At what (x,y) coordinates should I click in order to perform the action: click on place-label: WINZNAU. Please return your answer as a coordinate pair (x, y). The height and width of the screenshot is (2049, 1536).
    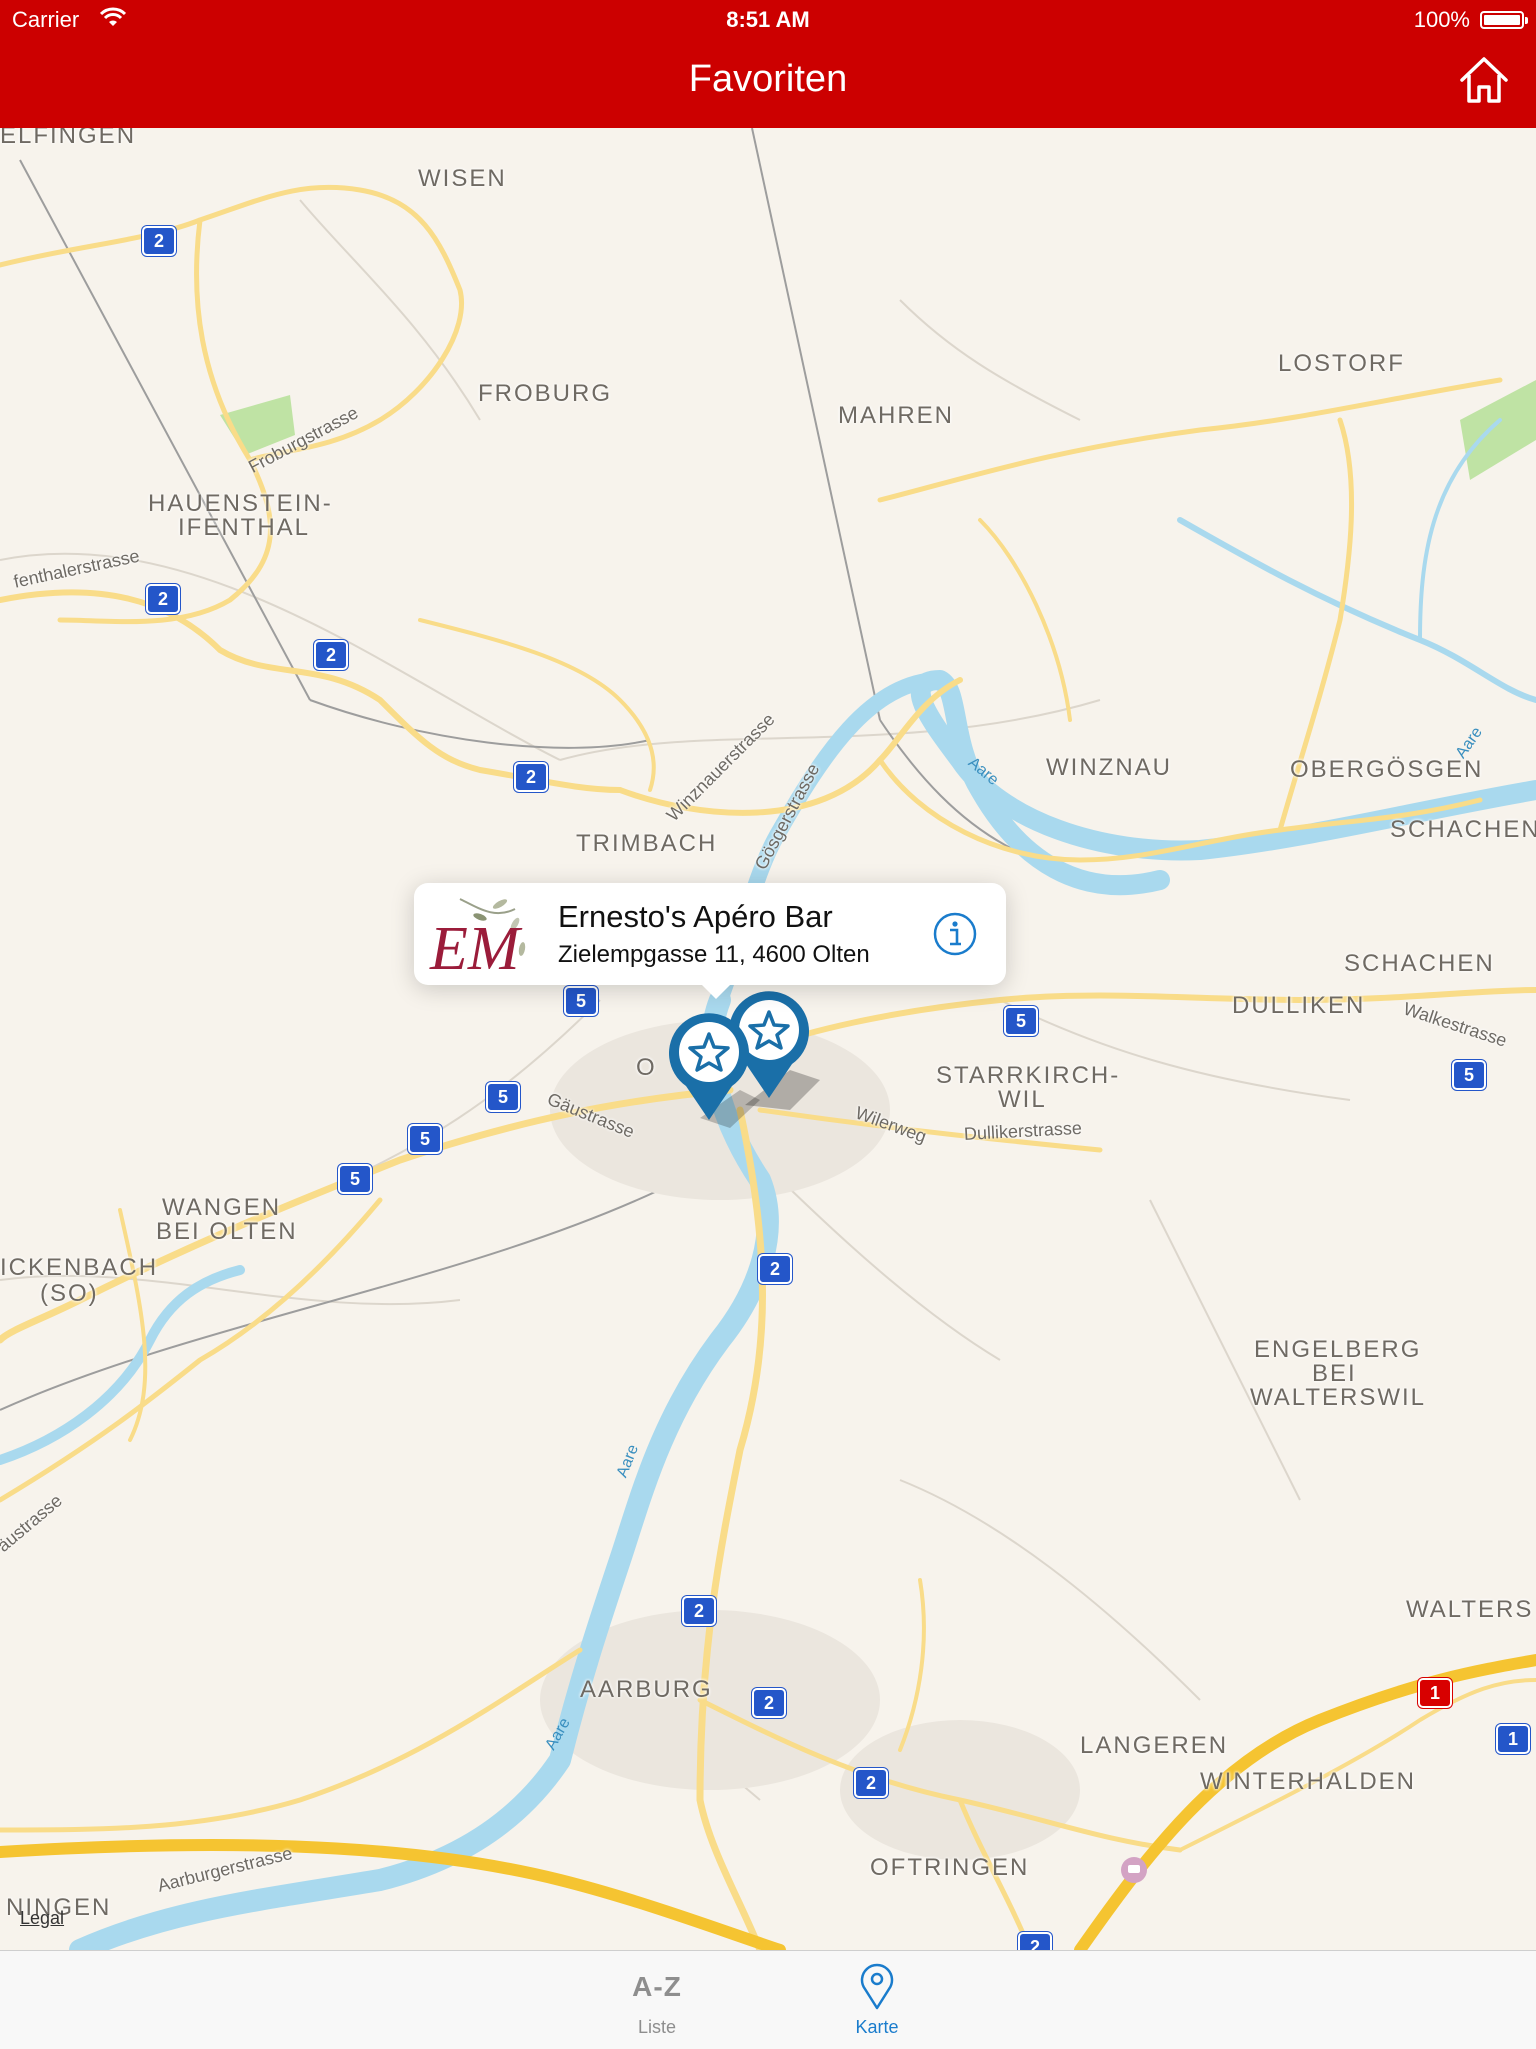
    Looking at the image, I should click on (1109, 767).